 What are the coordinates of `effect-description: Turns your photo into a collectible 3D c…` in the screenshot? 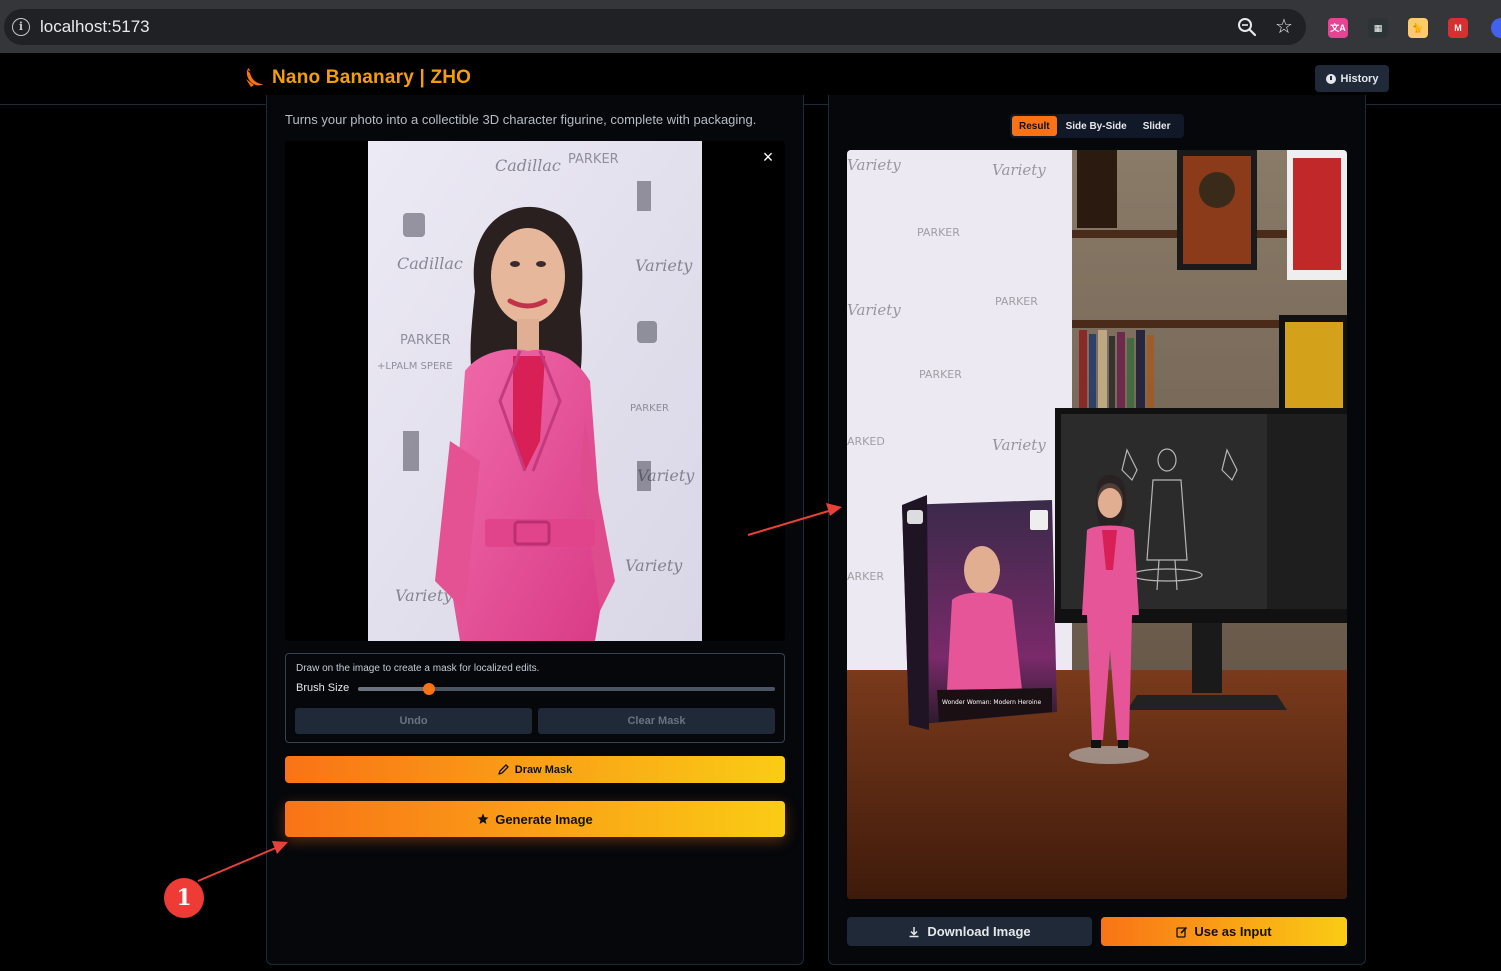 It's located at (521, 119).